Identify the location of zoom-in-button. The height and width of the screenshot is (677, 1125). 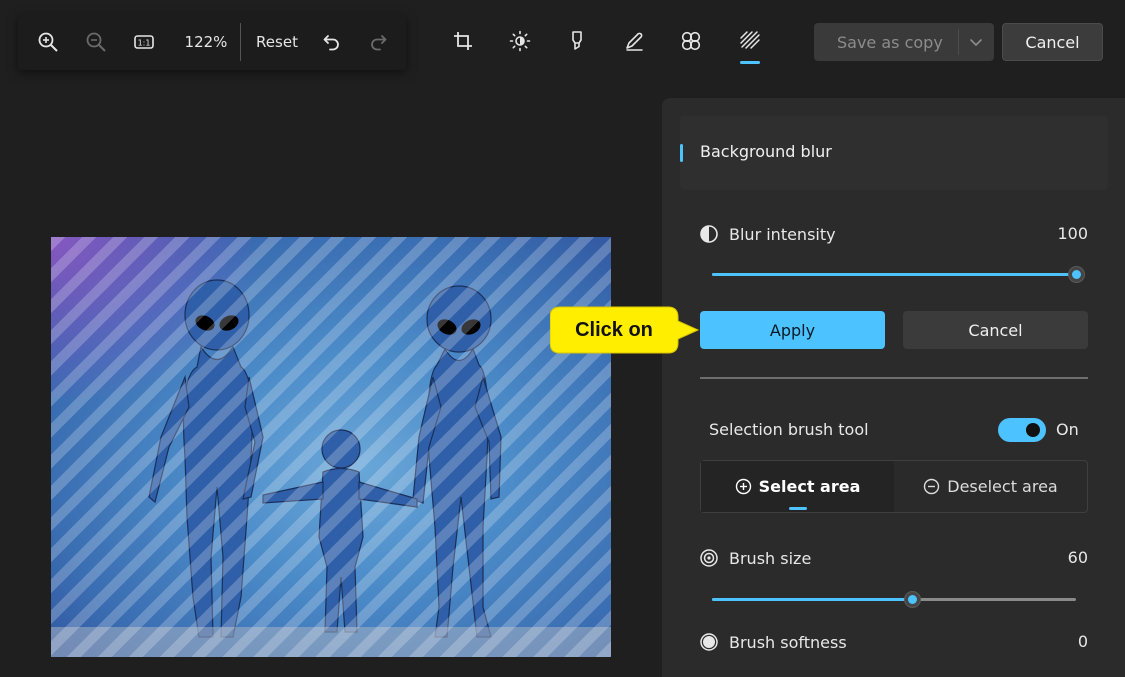
(48, 42).